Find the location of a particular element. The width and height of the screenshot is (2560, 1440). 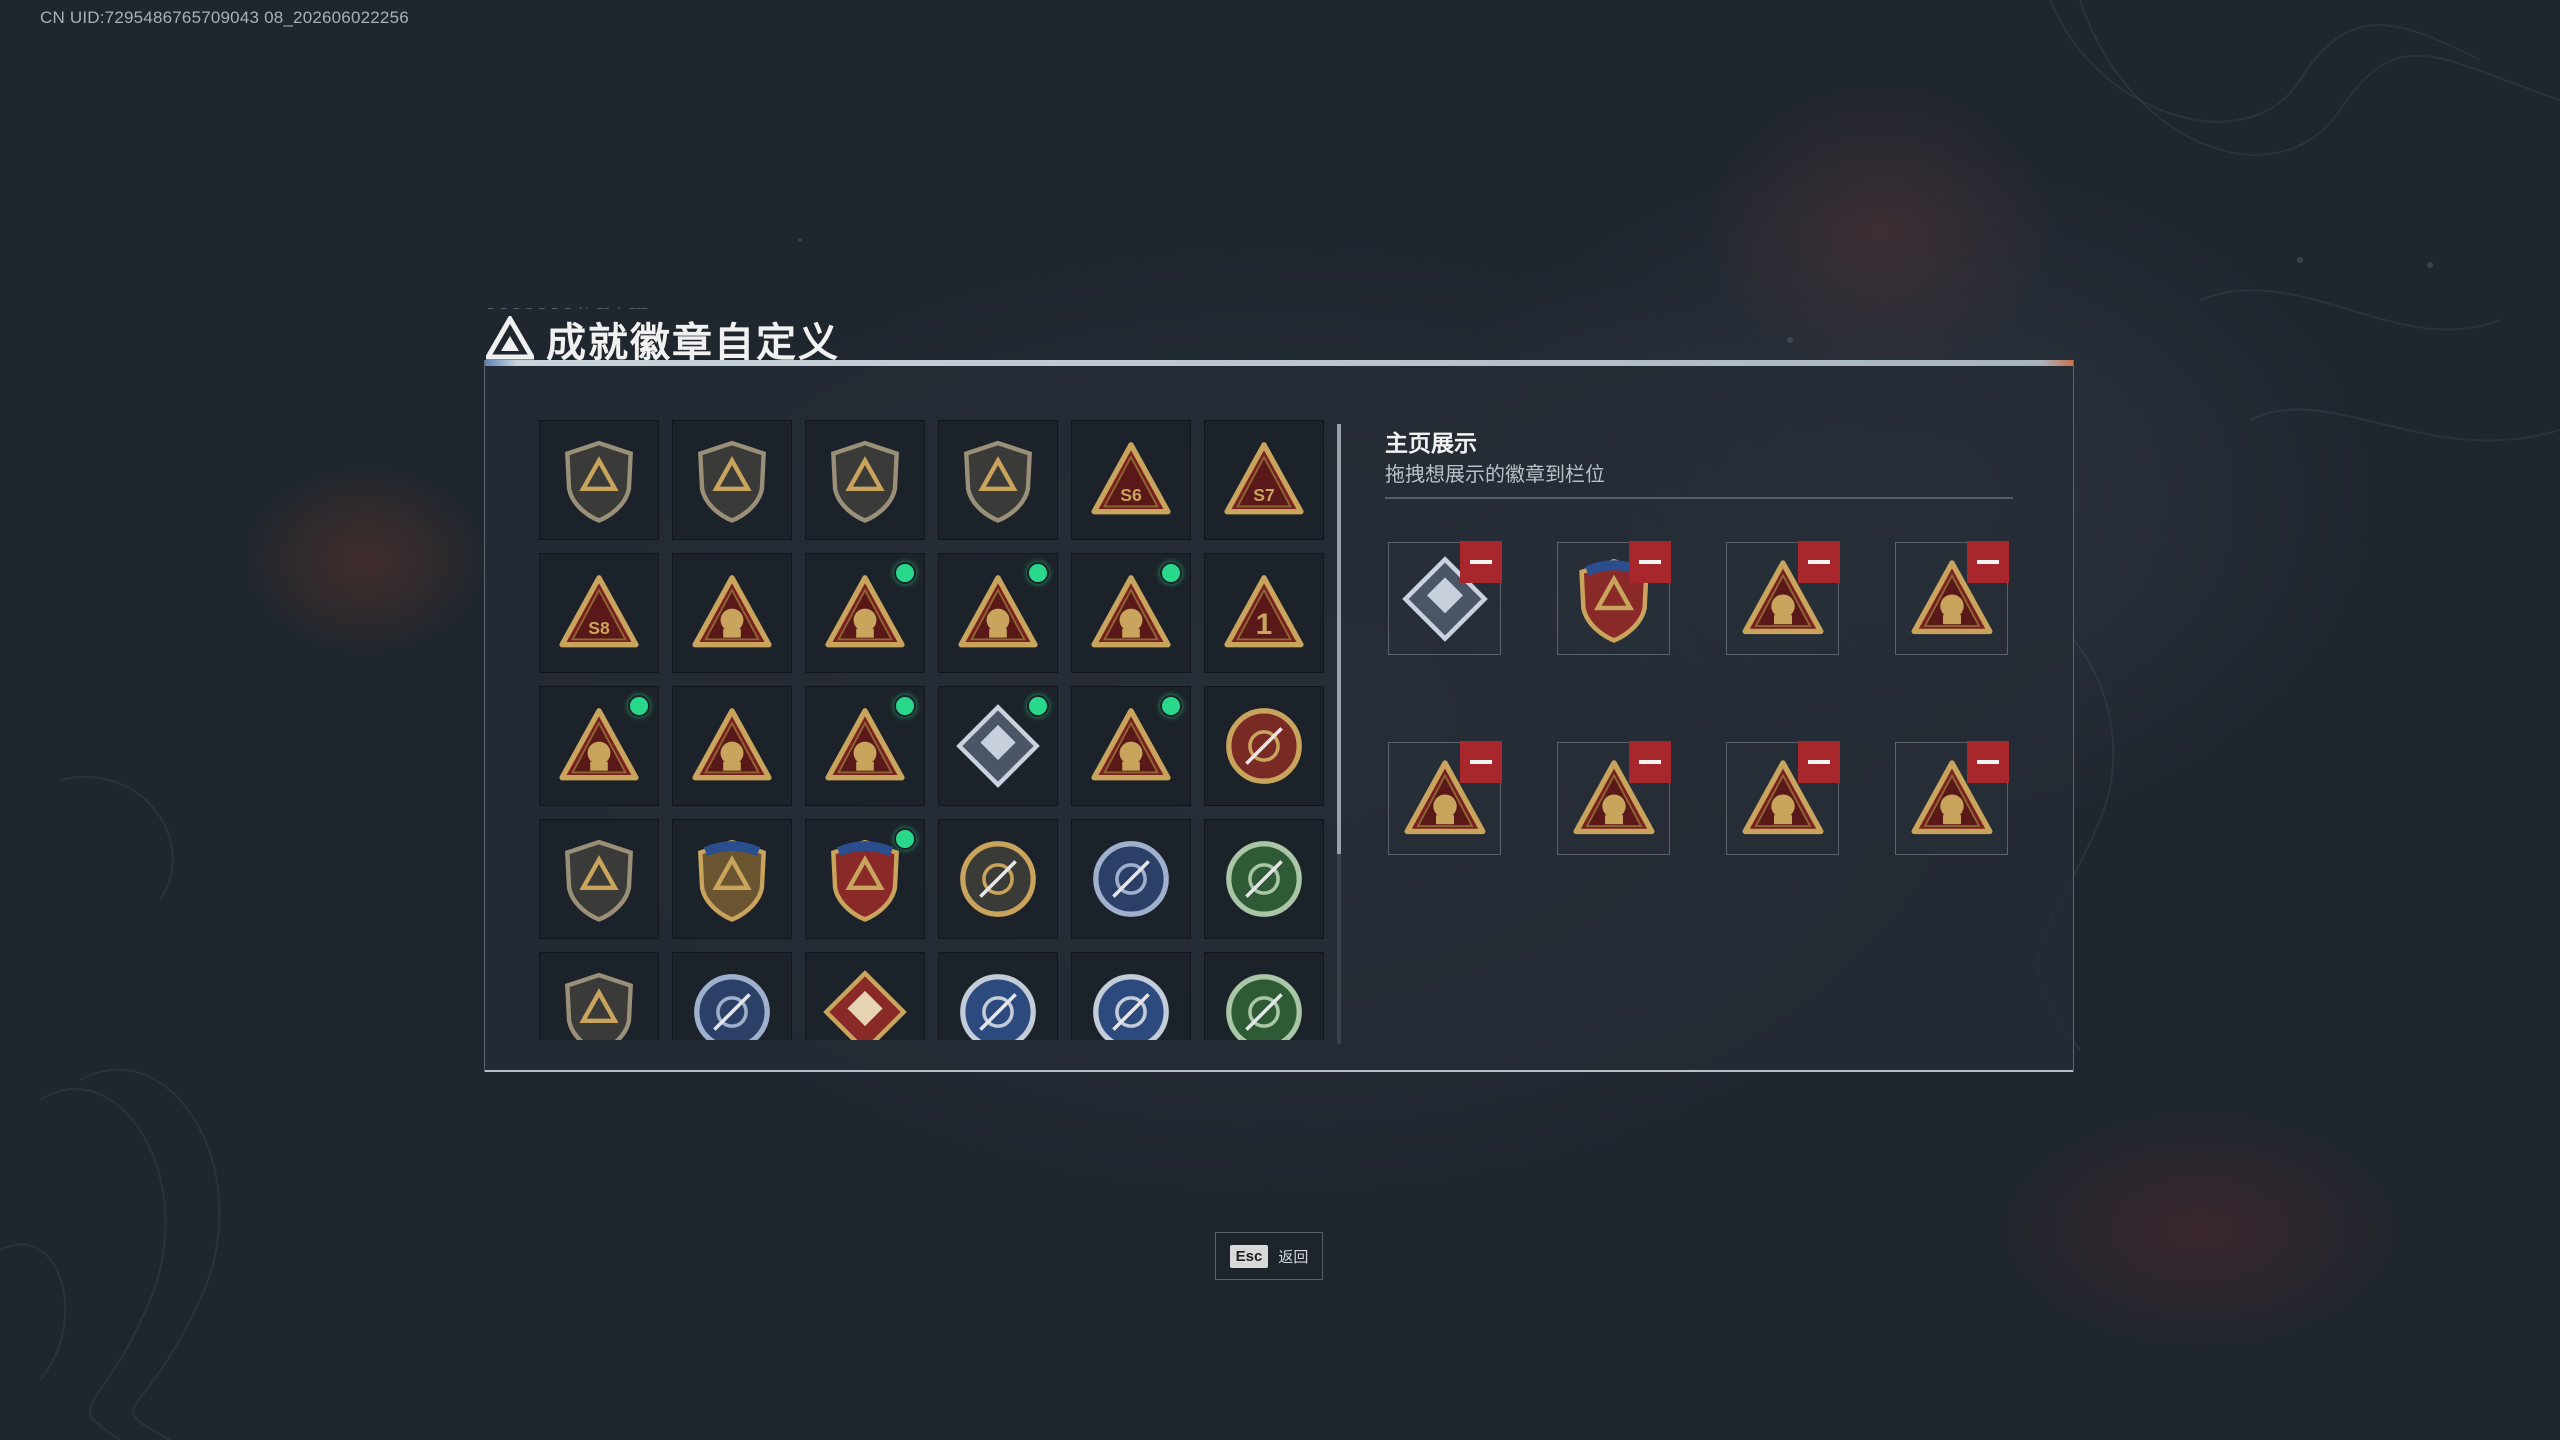

diamond-crystal-badge-icon is located at coordinates (998, 746).